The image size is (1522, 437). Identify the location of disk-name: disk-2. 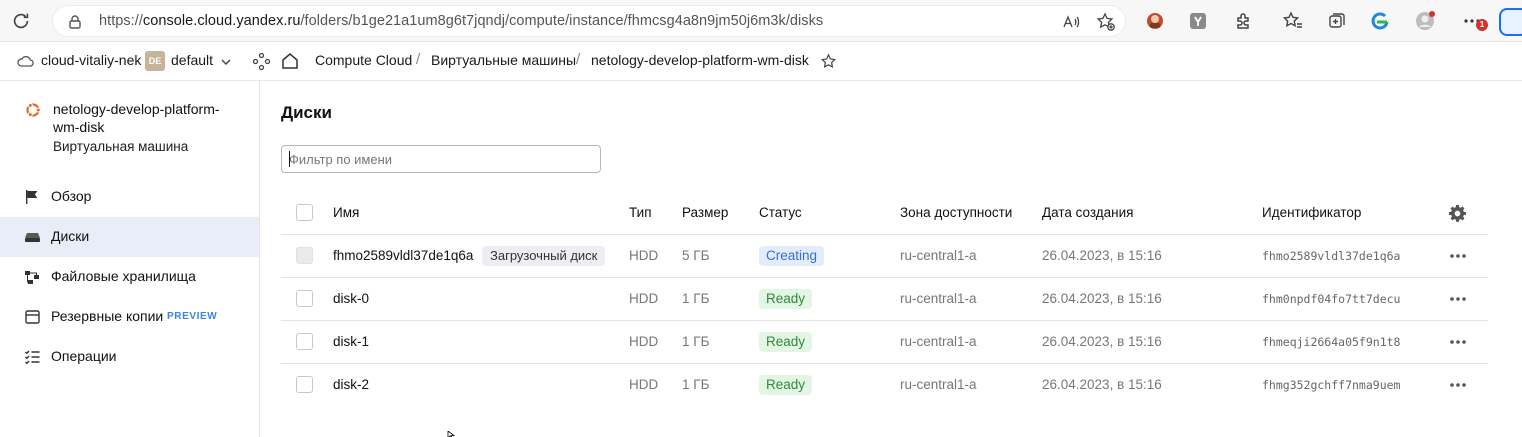
(351, 384).